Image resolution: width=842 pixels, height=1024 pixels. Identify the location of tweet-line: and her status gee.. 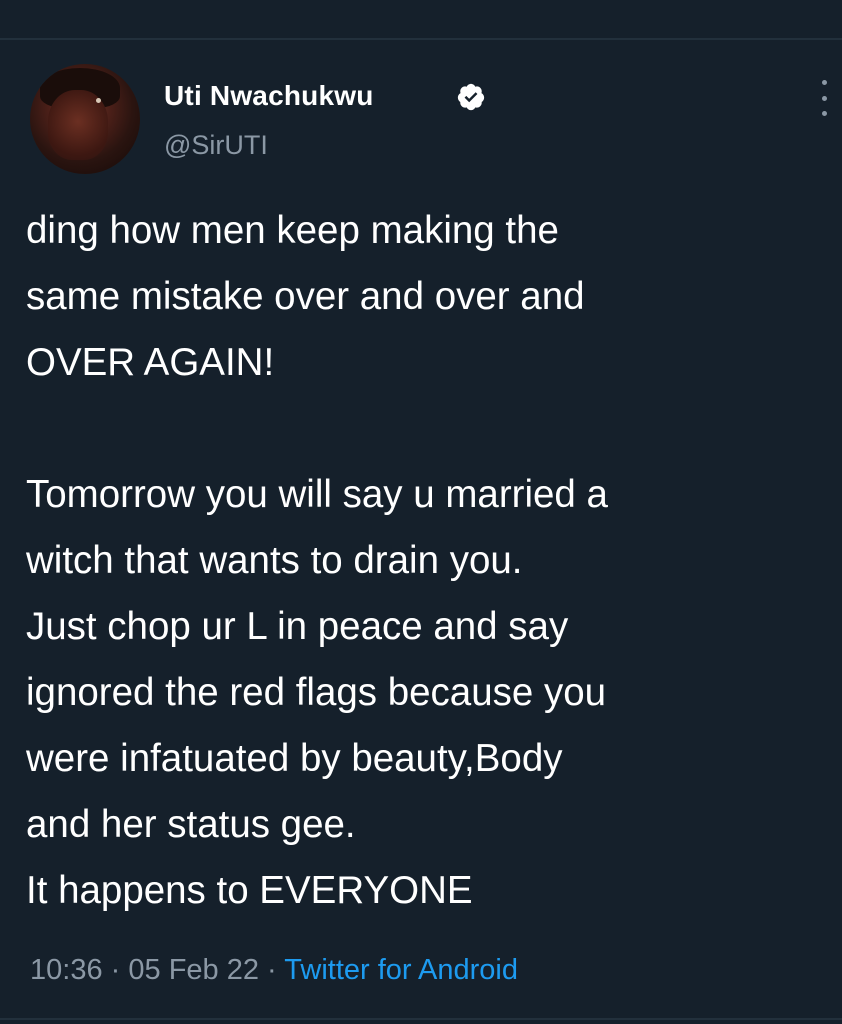
(191, 824).